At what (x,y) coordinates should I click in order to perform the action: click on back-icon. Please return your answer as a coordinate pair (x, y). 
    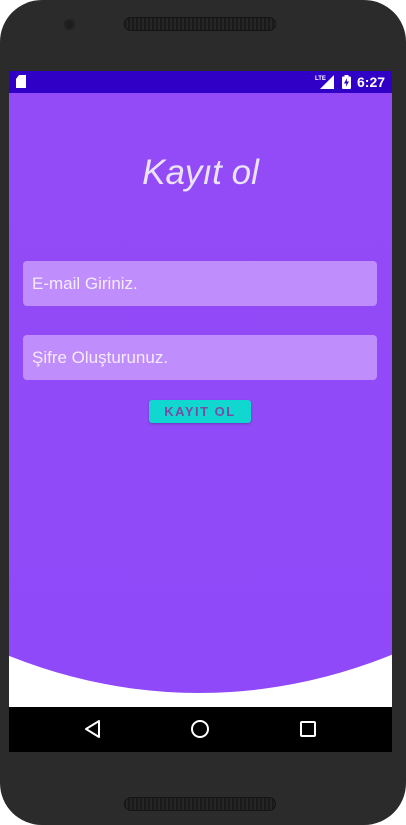
    Looking at the image, I should click on (93, 729).